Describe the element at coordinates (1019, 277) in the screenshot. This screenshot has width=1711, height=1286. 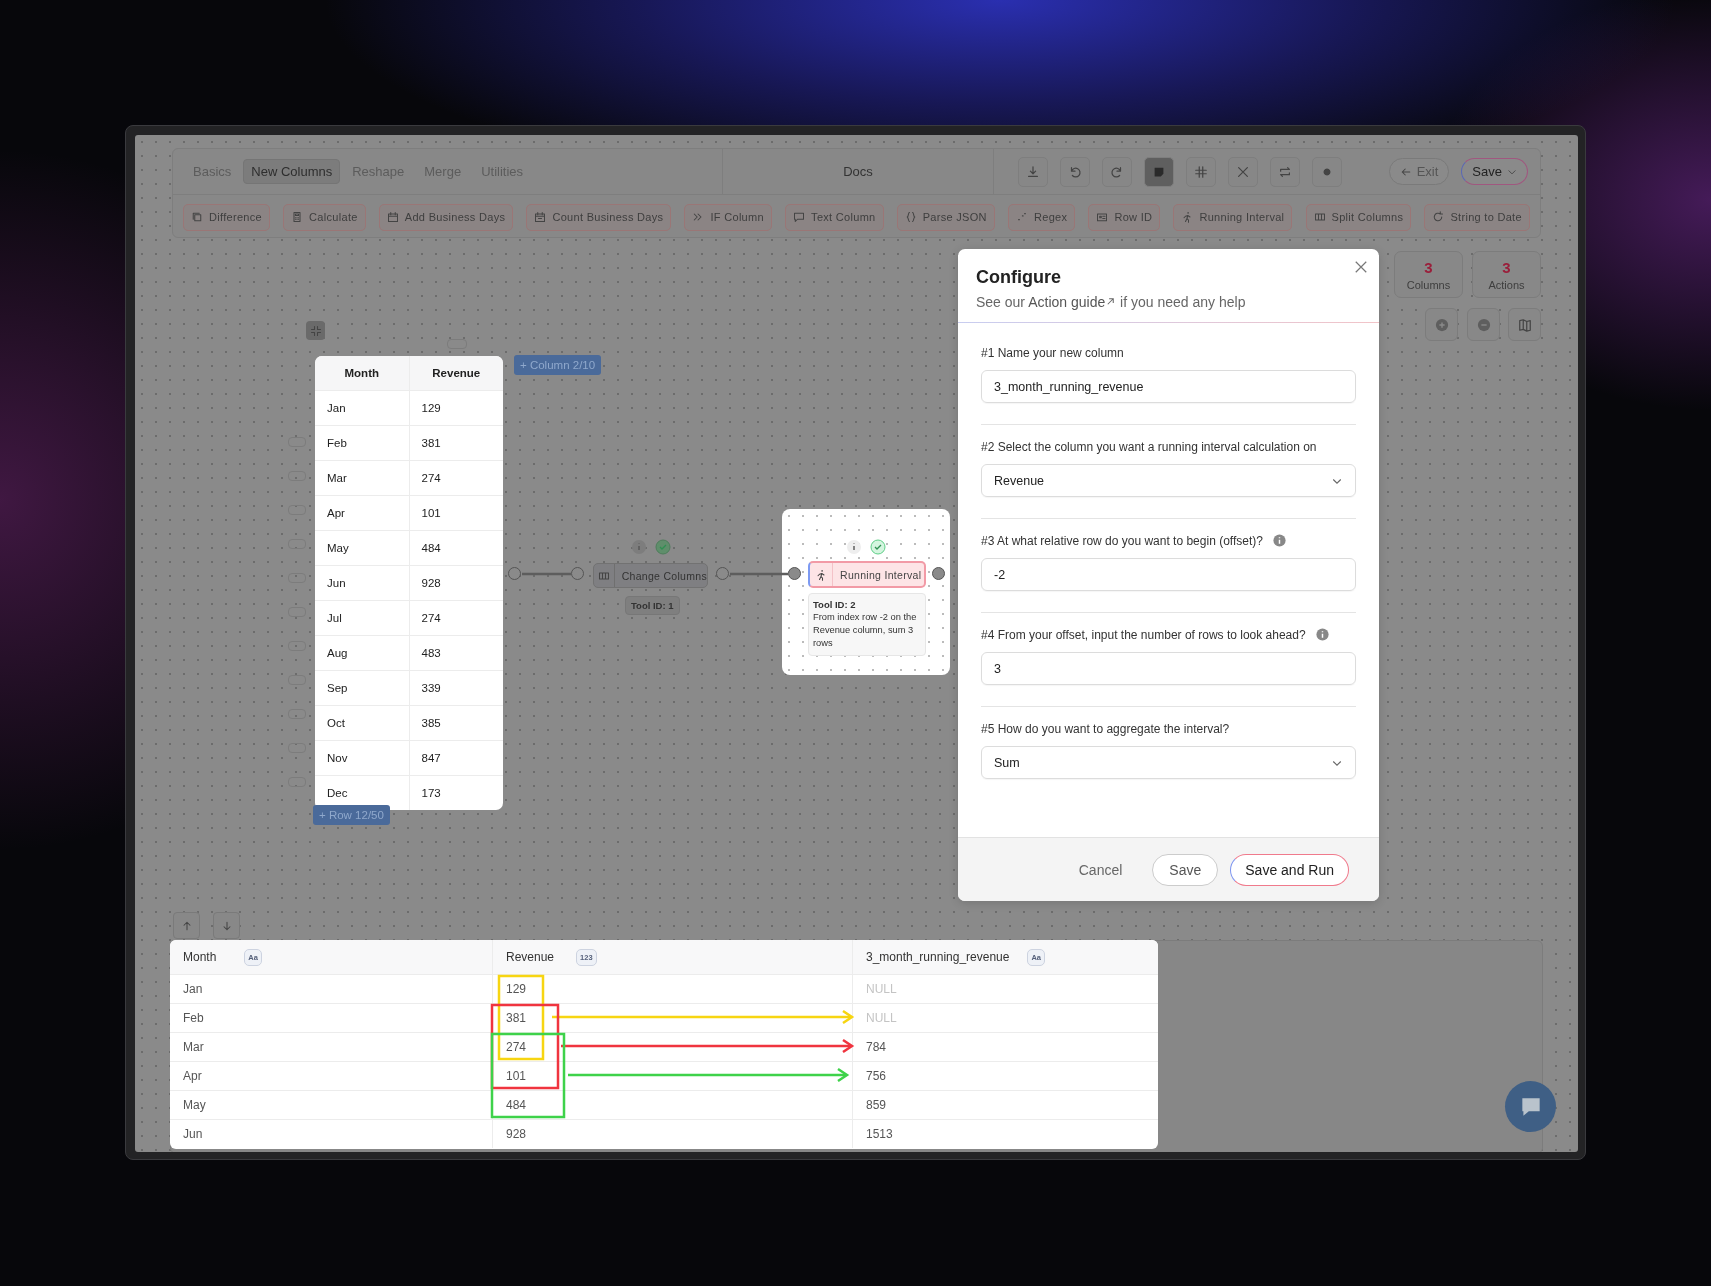
I see `dialog-title: Configure` at that location.